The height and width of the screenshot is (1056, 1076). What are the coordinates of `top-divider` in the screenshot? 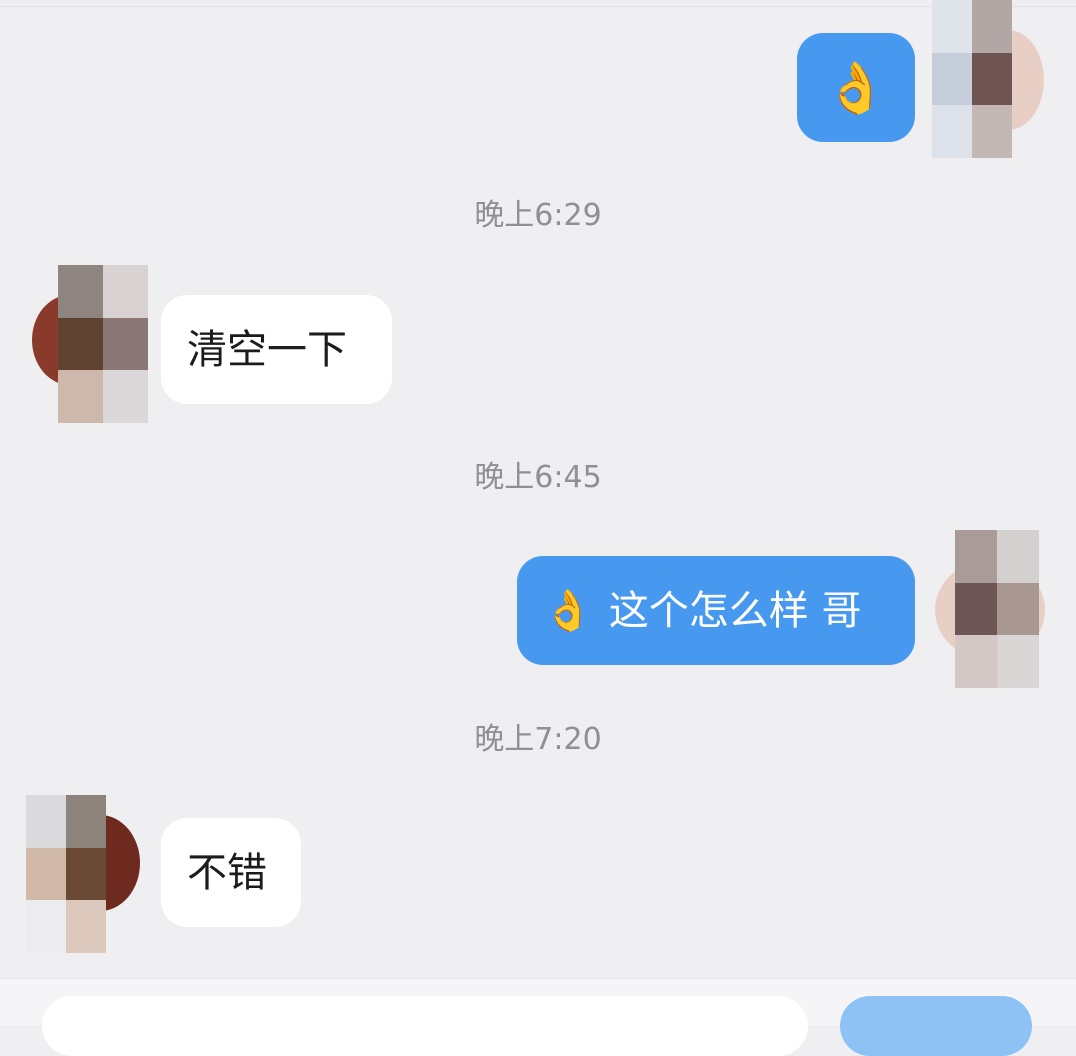 It's located at (538, 6).